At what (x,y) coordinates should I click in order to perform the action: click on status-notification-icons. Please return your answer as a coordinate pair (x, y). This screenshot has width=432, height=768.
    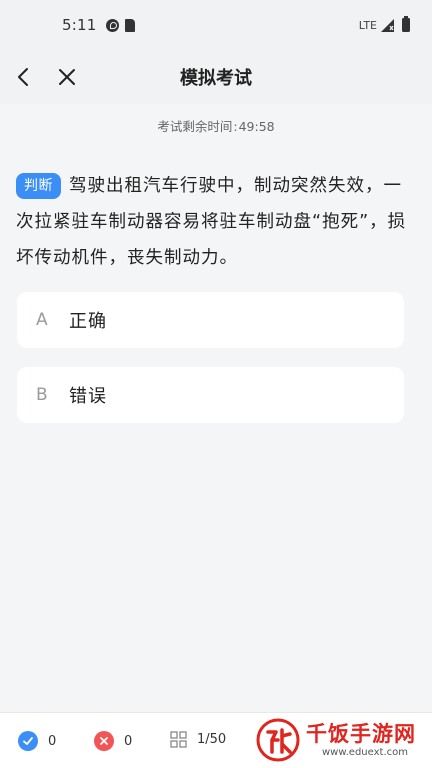
    Looking at the image, I should click on (121, 25).